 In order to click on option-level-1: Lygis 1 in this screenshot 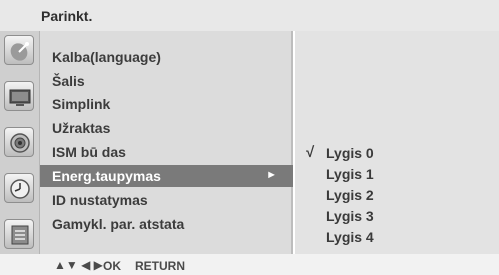, I will do `click(397, 174)`.